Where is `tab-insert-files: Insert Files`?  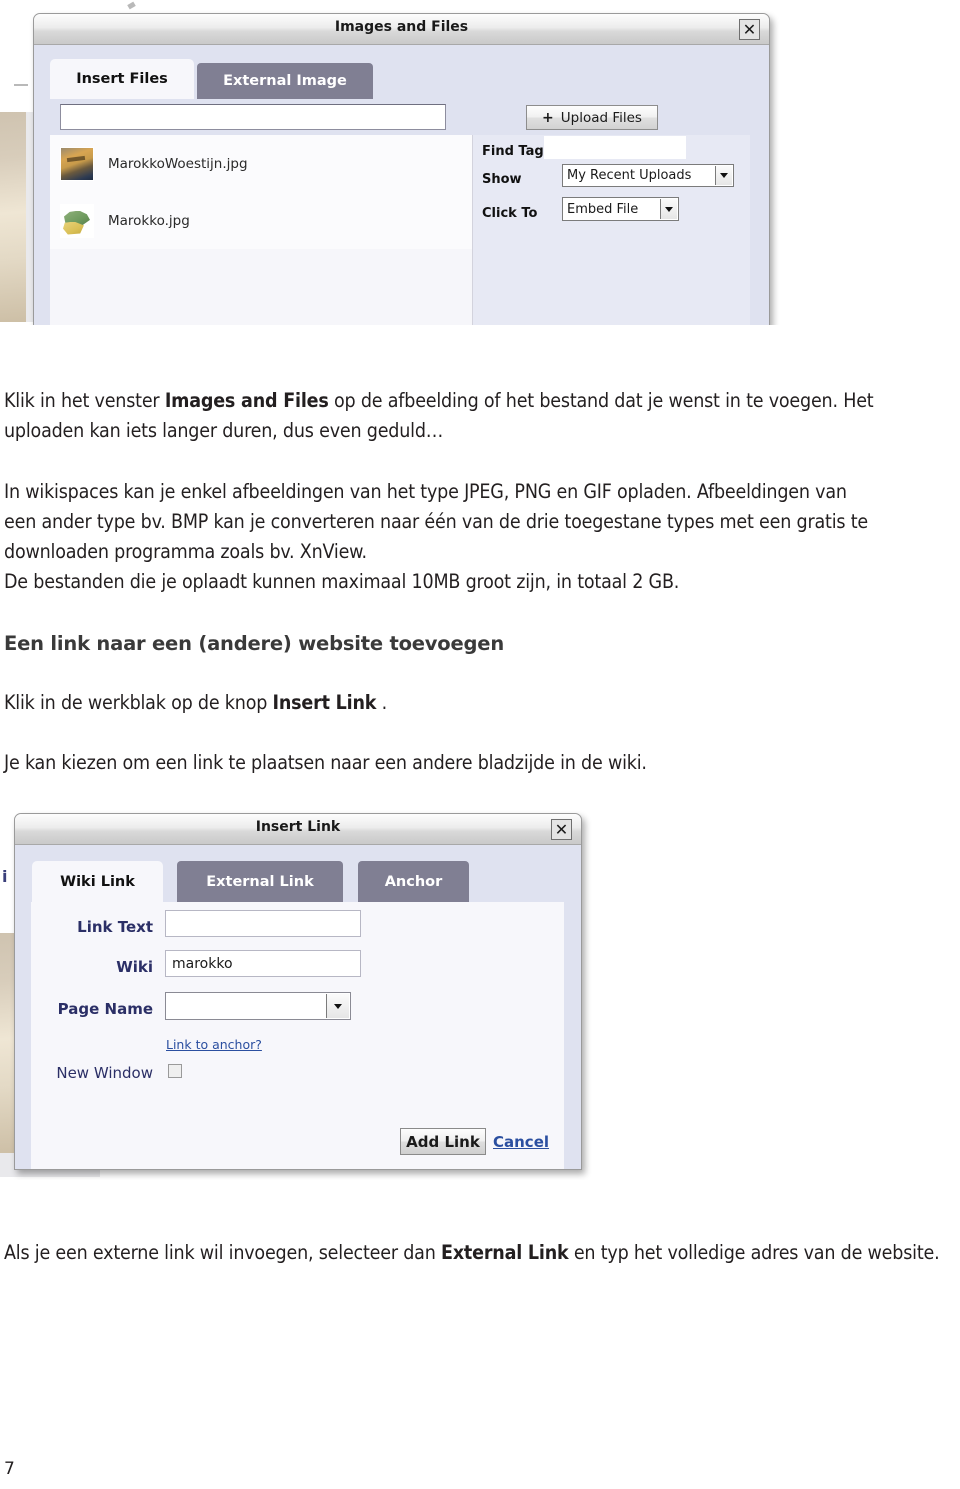
tab-insert-files: Insert Files is located at coordinates (122, 79).